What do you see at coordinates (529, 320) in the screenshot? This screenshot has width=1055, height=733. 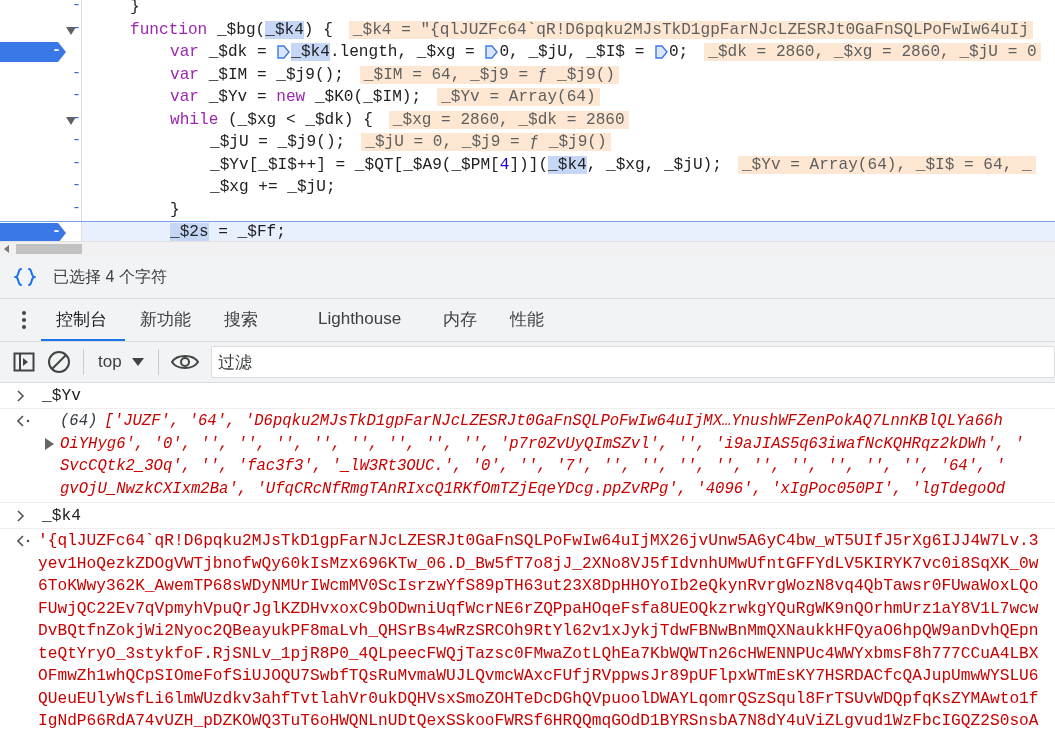 I see `panel-tab: 性能` at bounding box center [529, 320].